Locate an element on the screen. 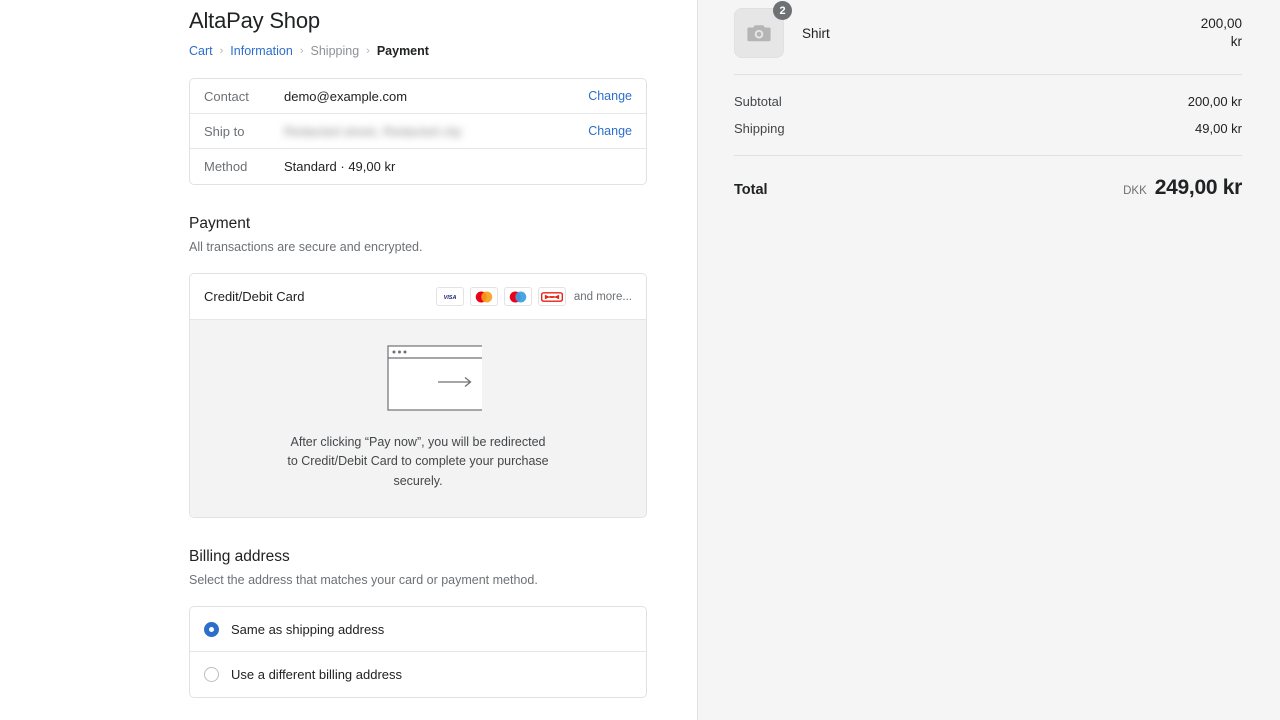 Image resolution: width=1280 pixels, height=720 pixels. review-row-contact: Contact demo@example.com Change is located at coordinates (418, 96).